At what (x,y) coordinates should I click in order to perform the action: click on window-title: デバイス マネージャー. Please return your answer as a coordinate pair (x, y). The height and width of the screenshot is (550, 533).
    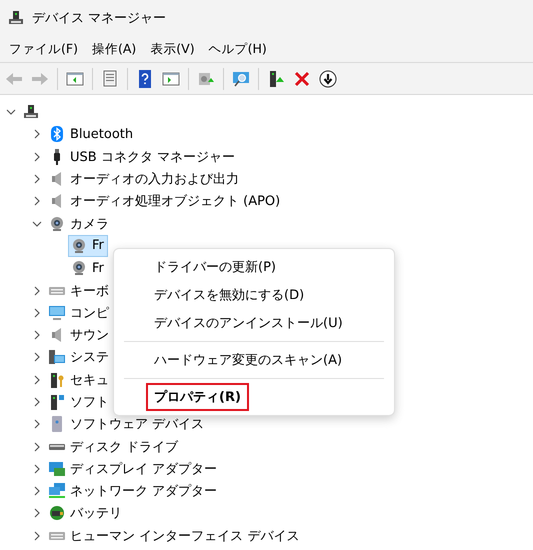
    Looking at the image, I should click on (99, 18).